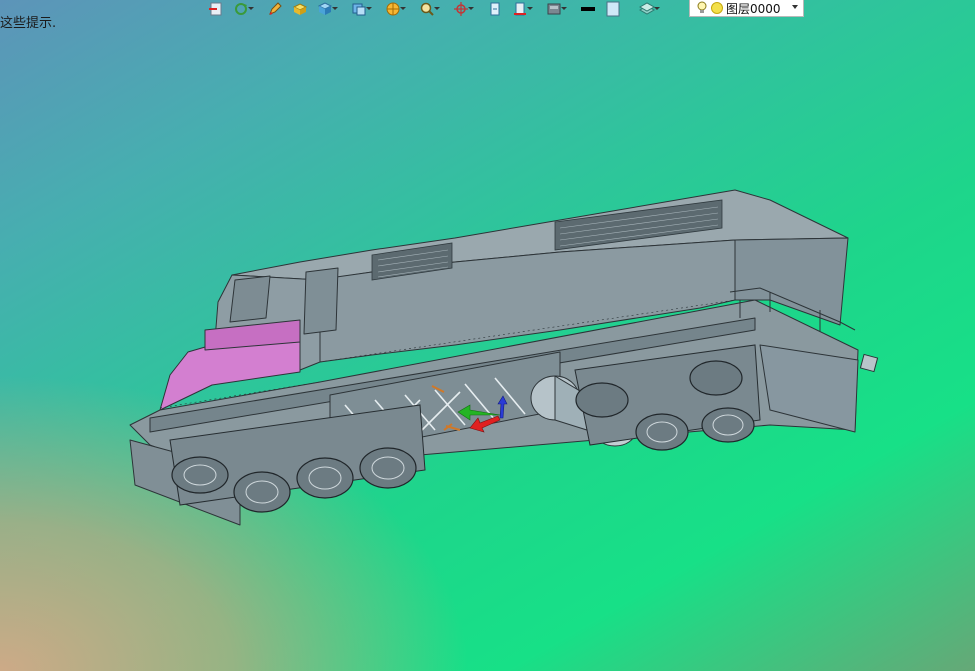  Describe the element at coordinates (869, 363) in the screenshot. I see `rear-light` at that location.